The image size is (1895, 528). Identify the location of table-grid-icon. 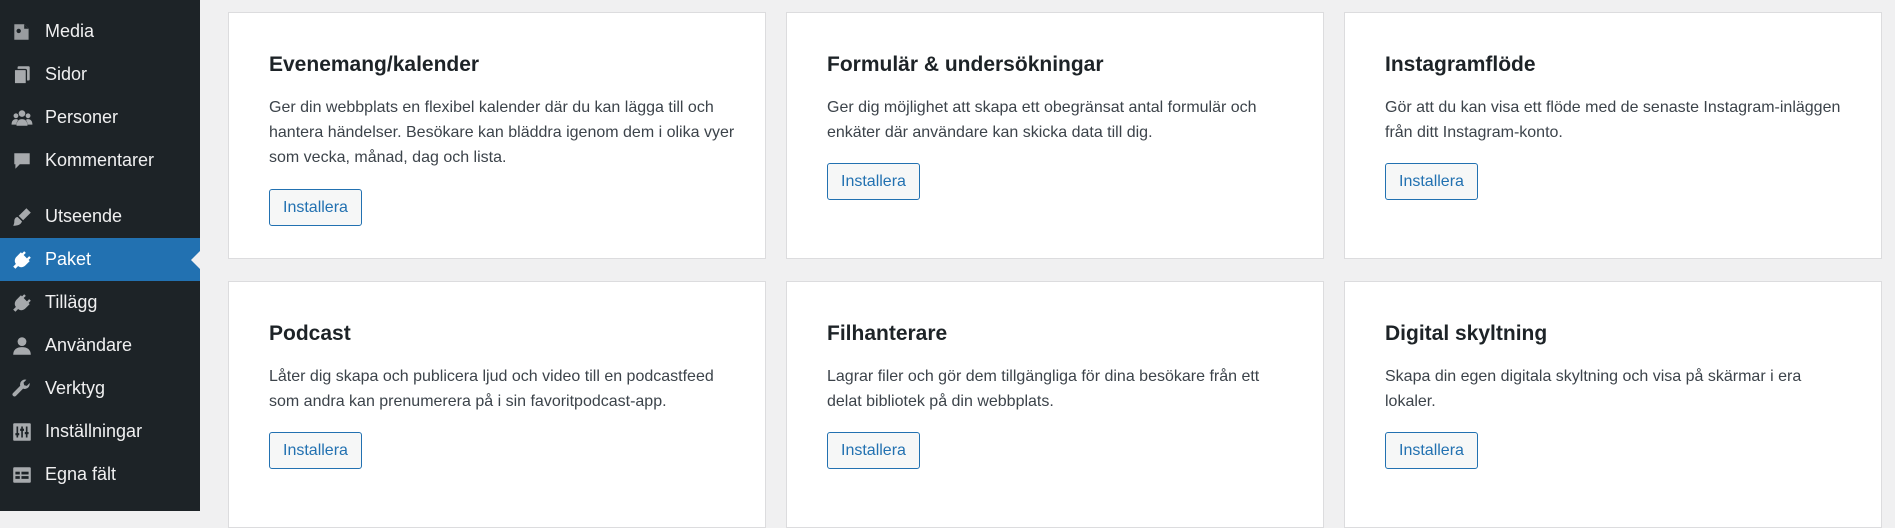
(22, 475).